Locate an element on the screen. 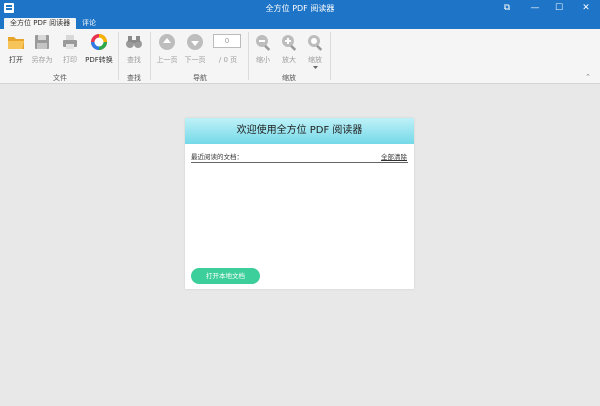 This screenshot has height=406, width=600. prev-page-label: 上一页 is located at coordinates (167, 60).